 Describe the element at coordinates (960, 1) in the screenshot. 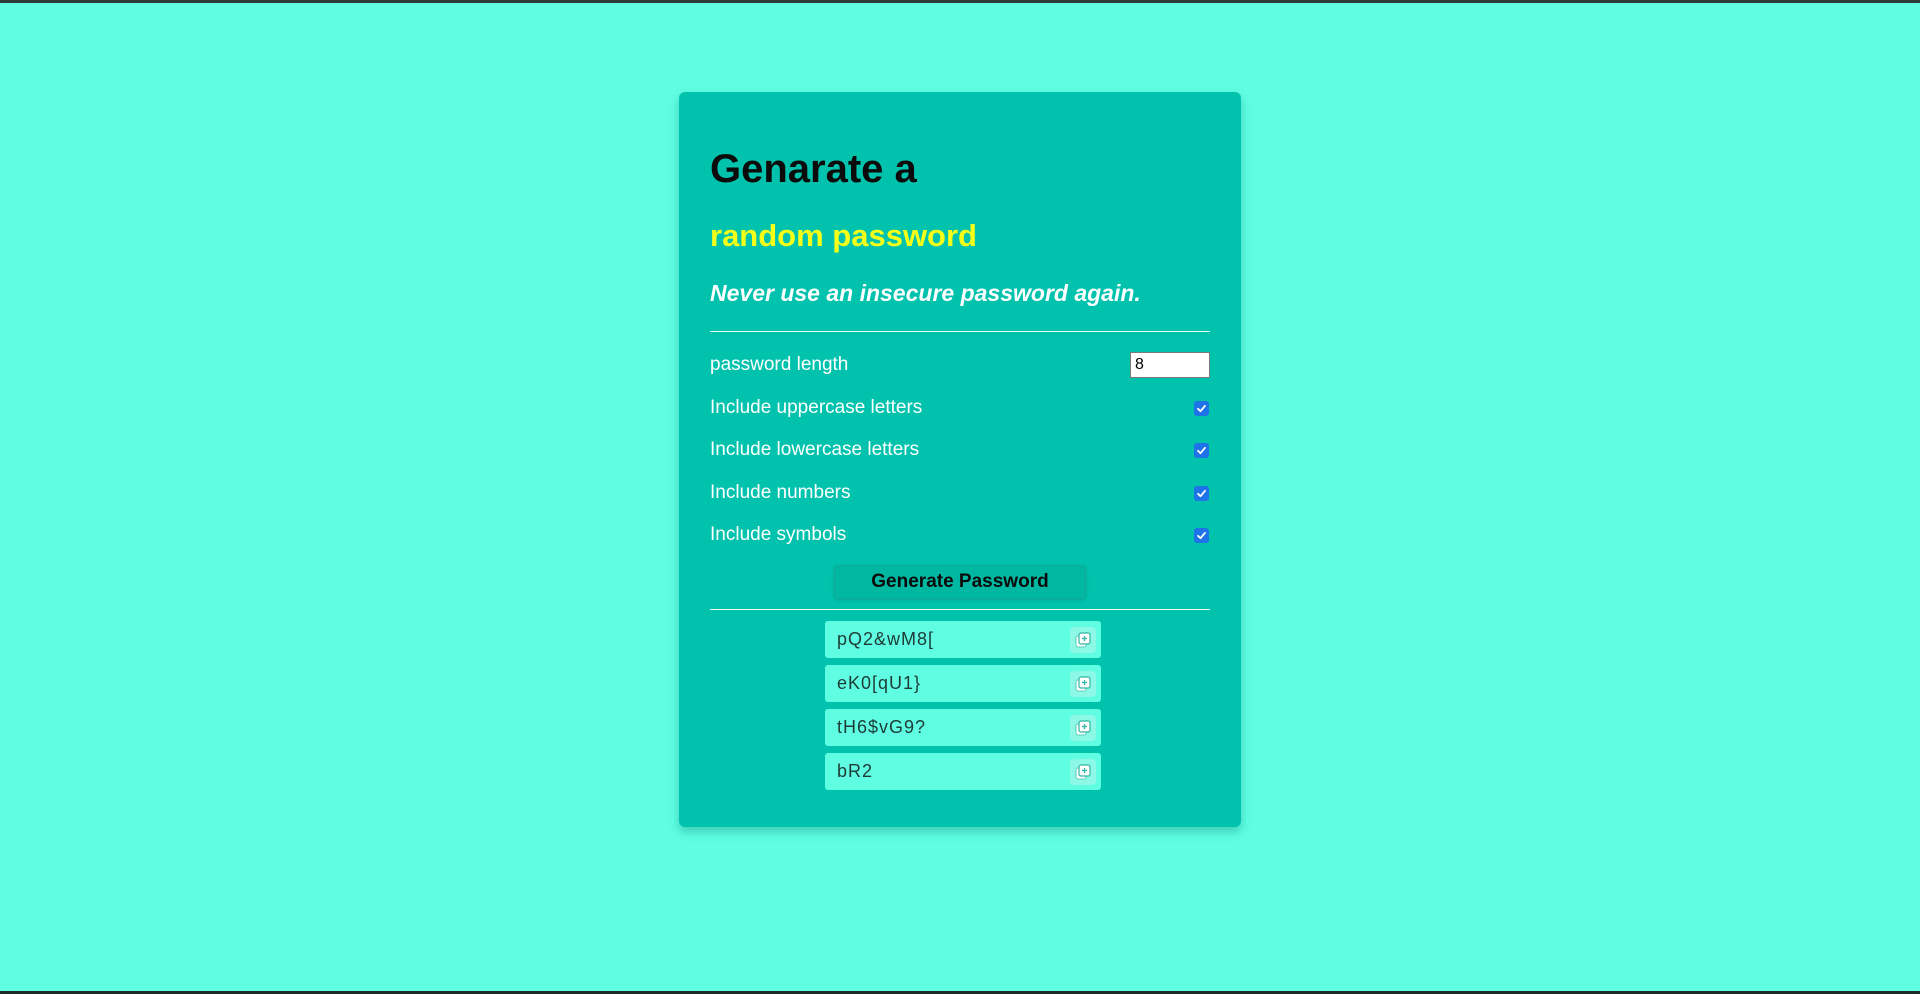

I see `window-top-border` at that location.